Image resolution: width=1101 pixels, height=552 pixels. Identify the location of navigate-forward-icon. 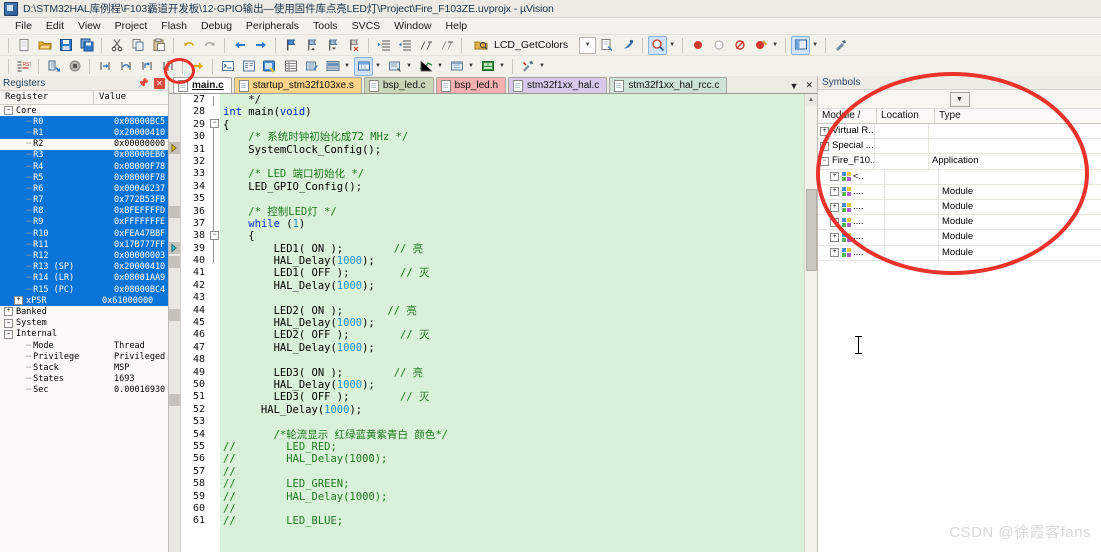
(260, 45).